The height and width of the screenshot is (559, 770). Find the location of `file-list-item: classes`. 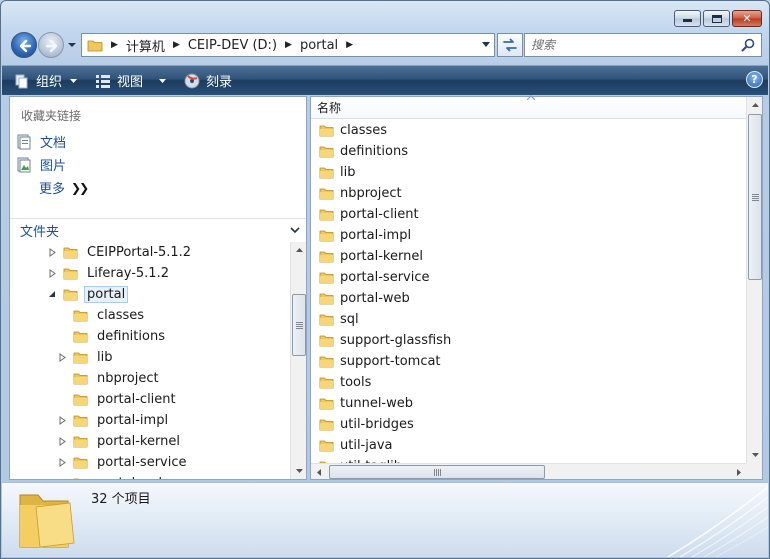

file-list-item: classes is located at coordinates (353, 130).